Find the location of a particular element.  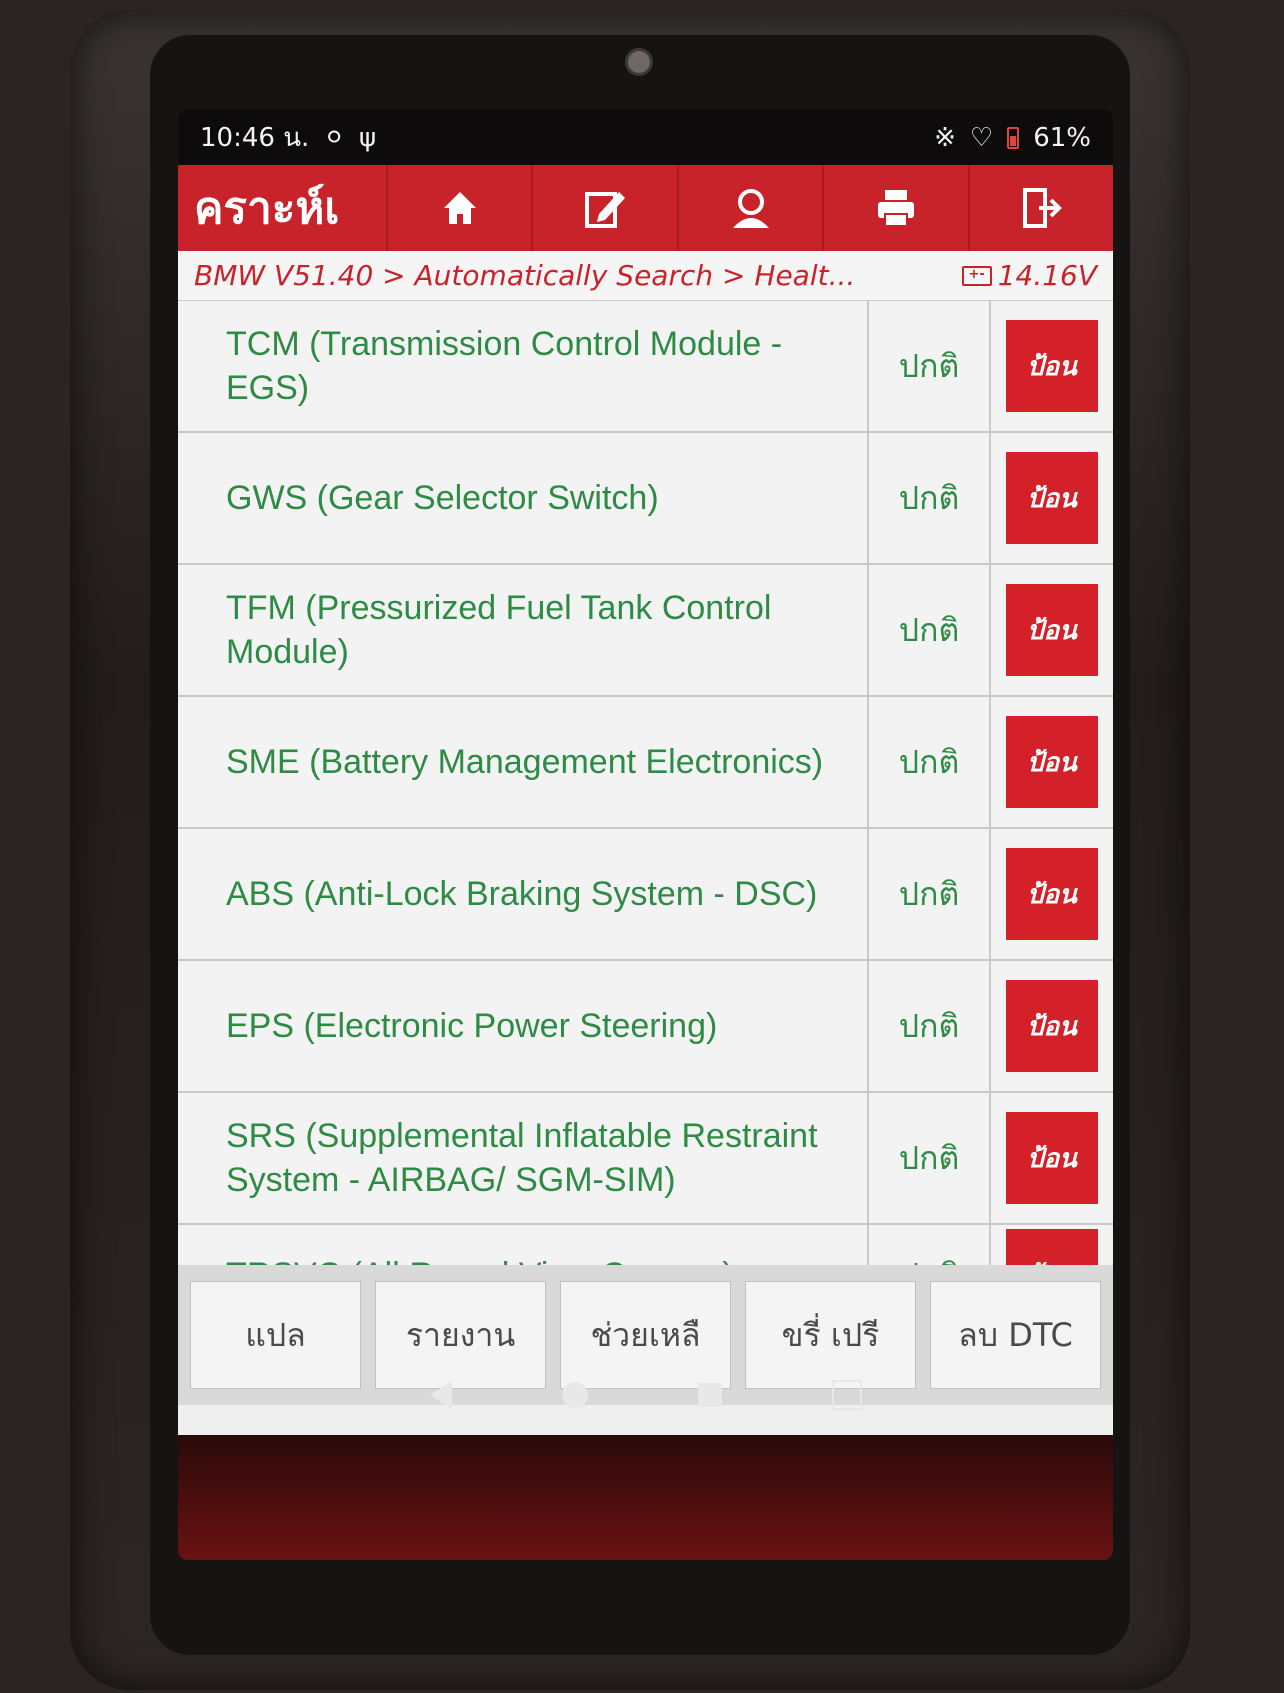

status-left: 10:46 น. ⚪ ψ is located at coordinates (288, 137).